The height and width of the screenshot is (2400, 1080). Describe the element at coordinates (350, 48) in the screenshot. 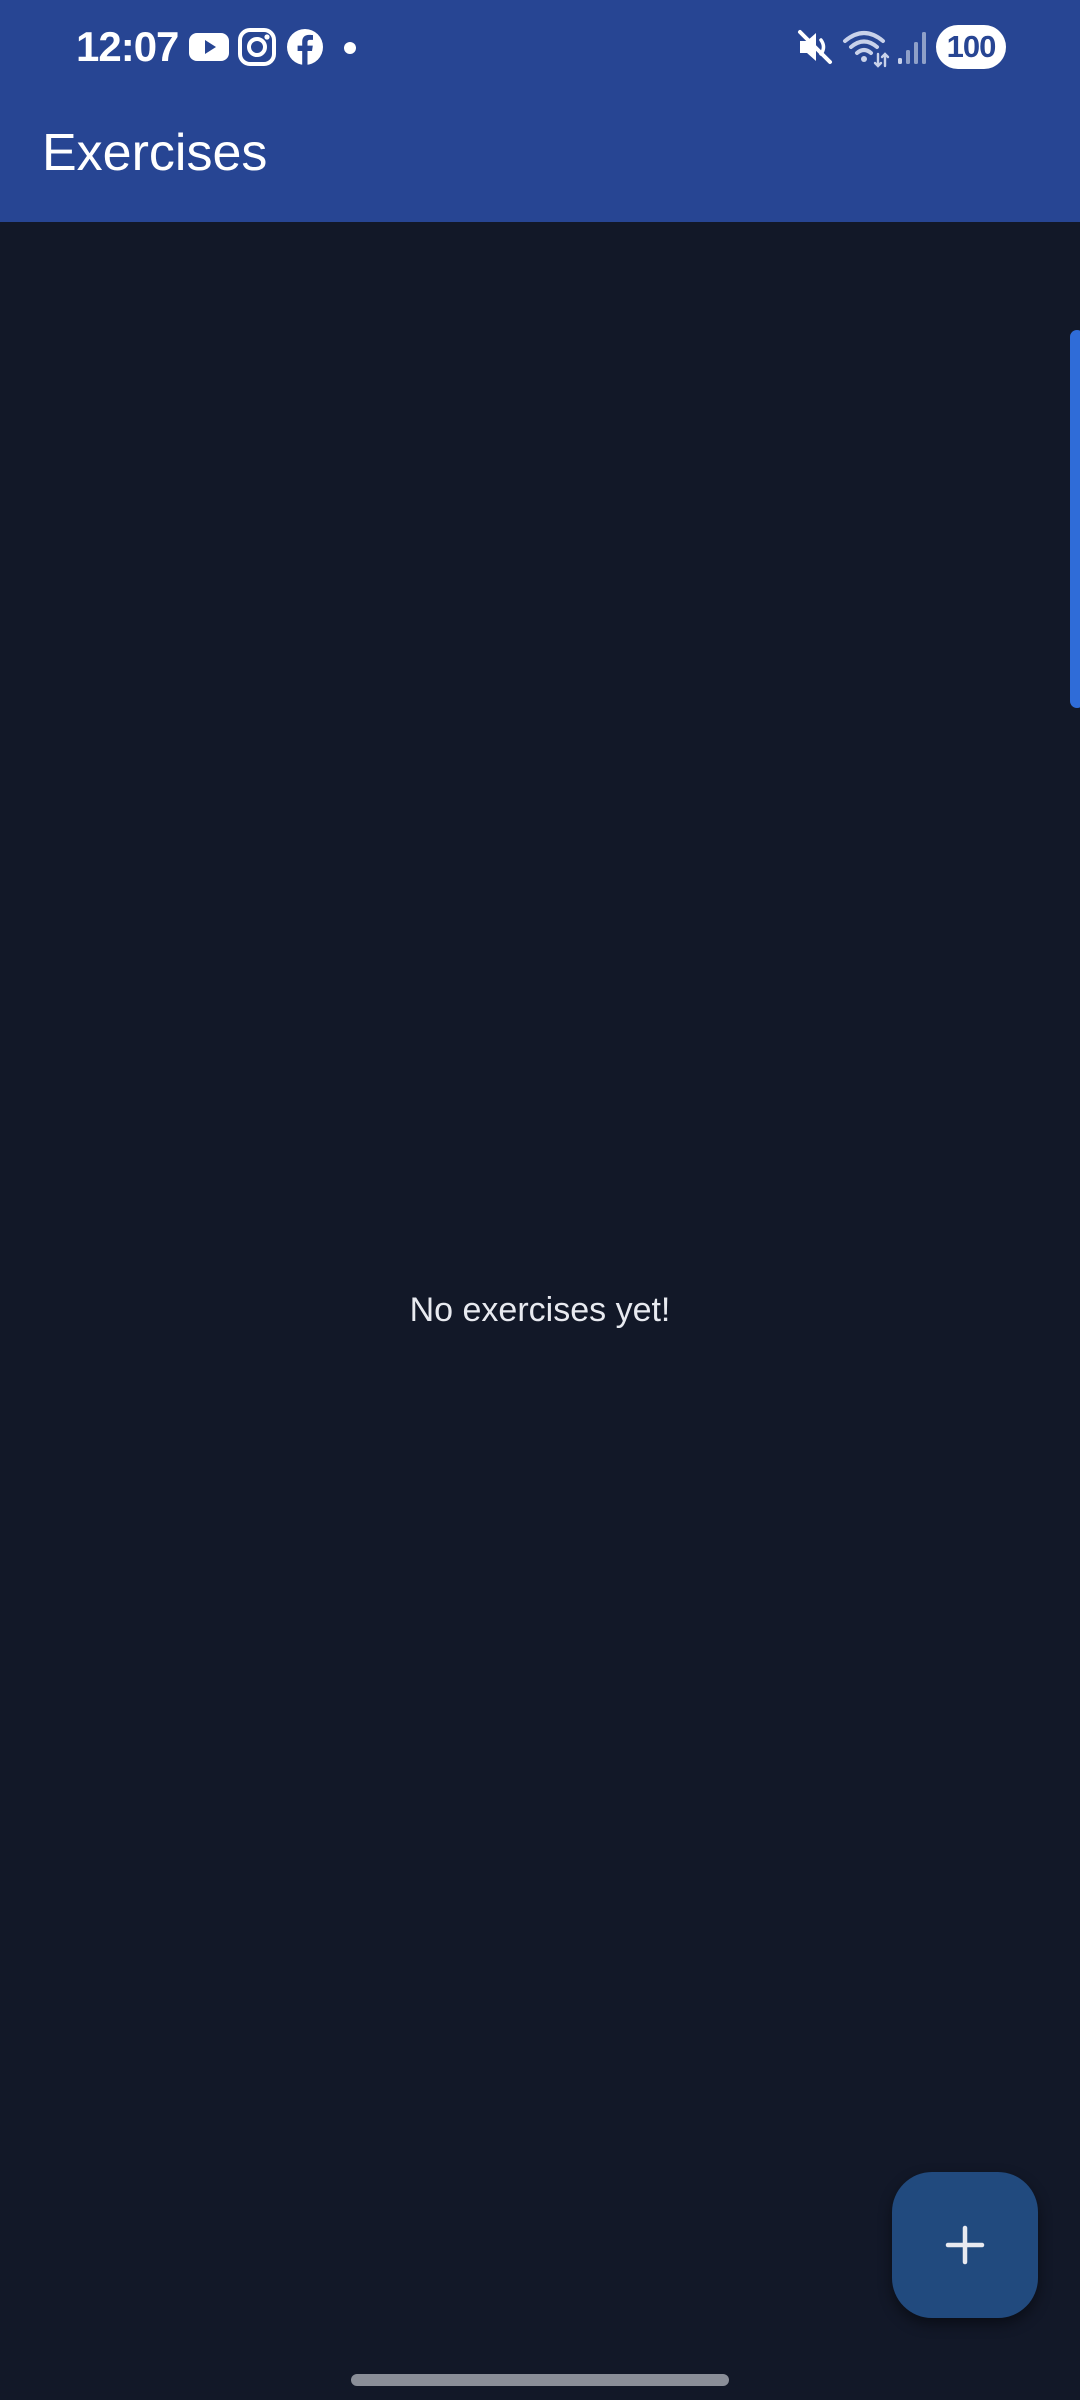

I see `more-notifications-dot` at that location.